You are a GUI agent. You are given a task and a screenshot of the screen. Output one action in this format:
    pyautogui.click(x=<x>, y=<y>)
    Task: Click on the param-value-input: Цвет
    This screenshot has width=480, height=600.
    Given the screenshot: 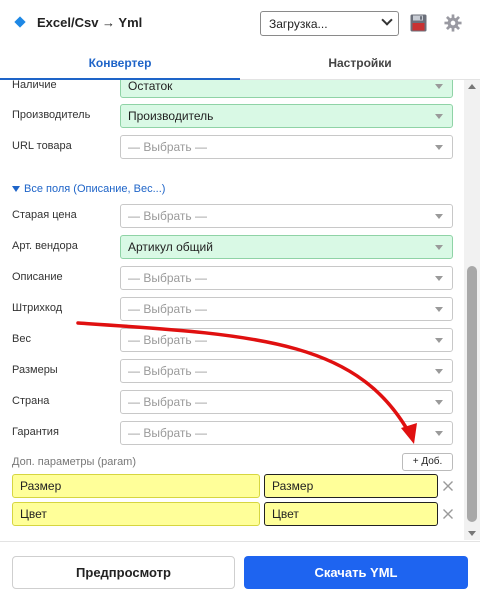 What is the action you would take?
    pyautogui.click(x=351, y=514)
    